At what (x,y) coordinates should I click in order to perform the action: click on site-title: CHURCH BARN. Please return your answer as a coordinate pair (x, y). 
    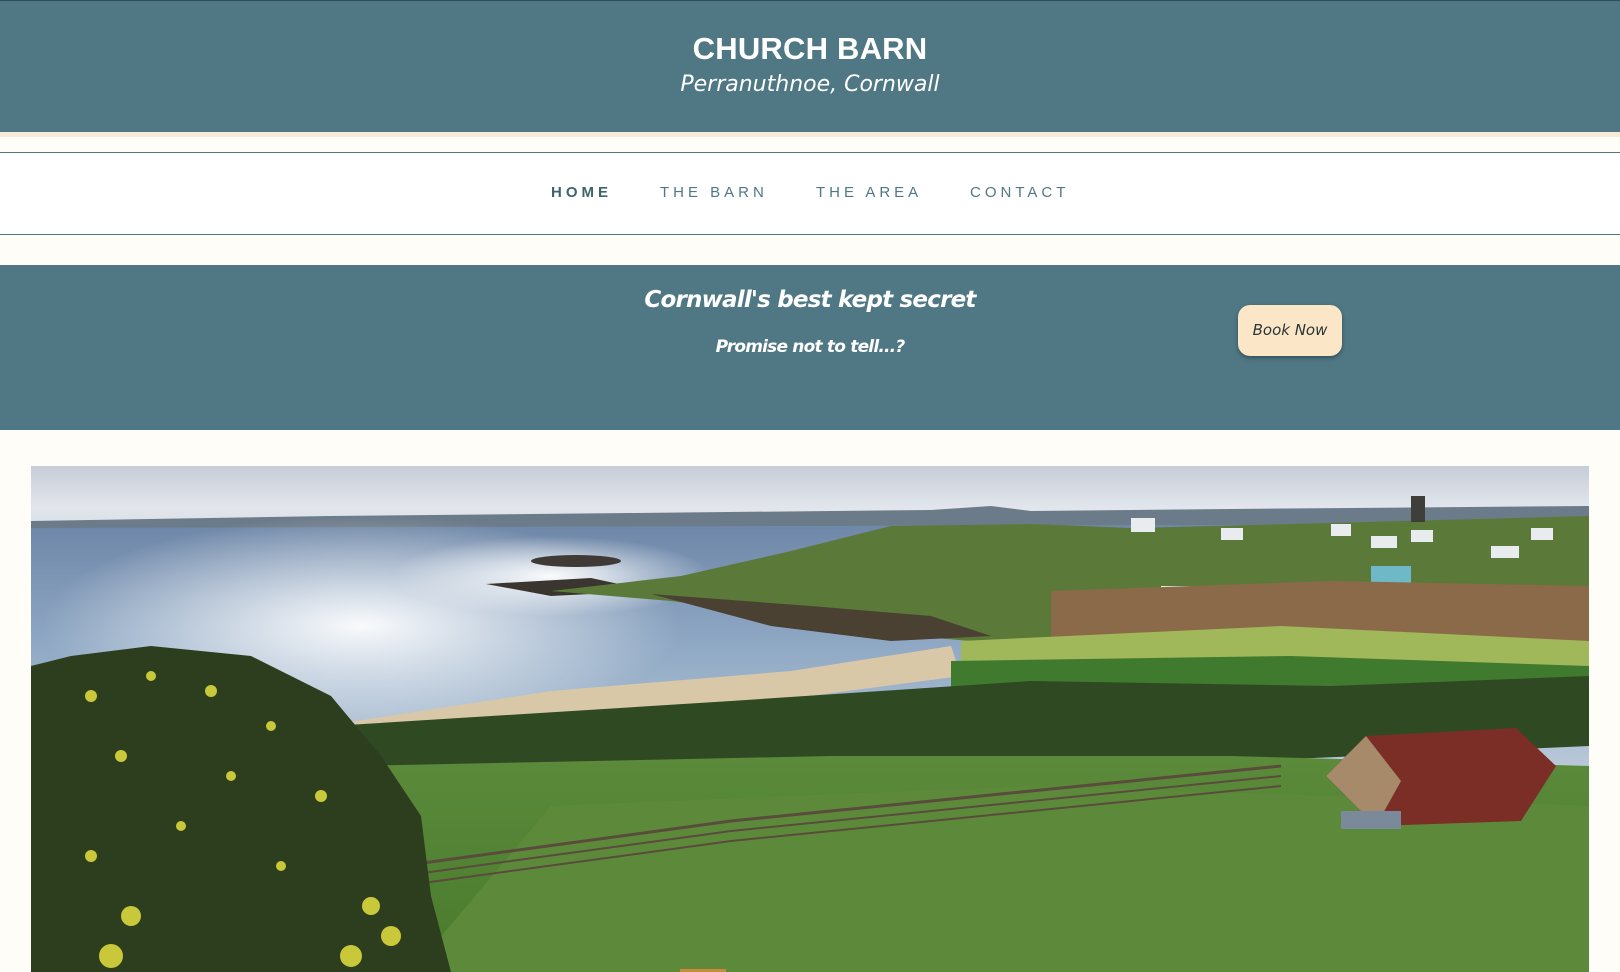
    Looking at the image, I should click on (810, 49).